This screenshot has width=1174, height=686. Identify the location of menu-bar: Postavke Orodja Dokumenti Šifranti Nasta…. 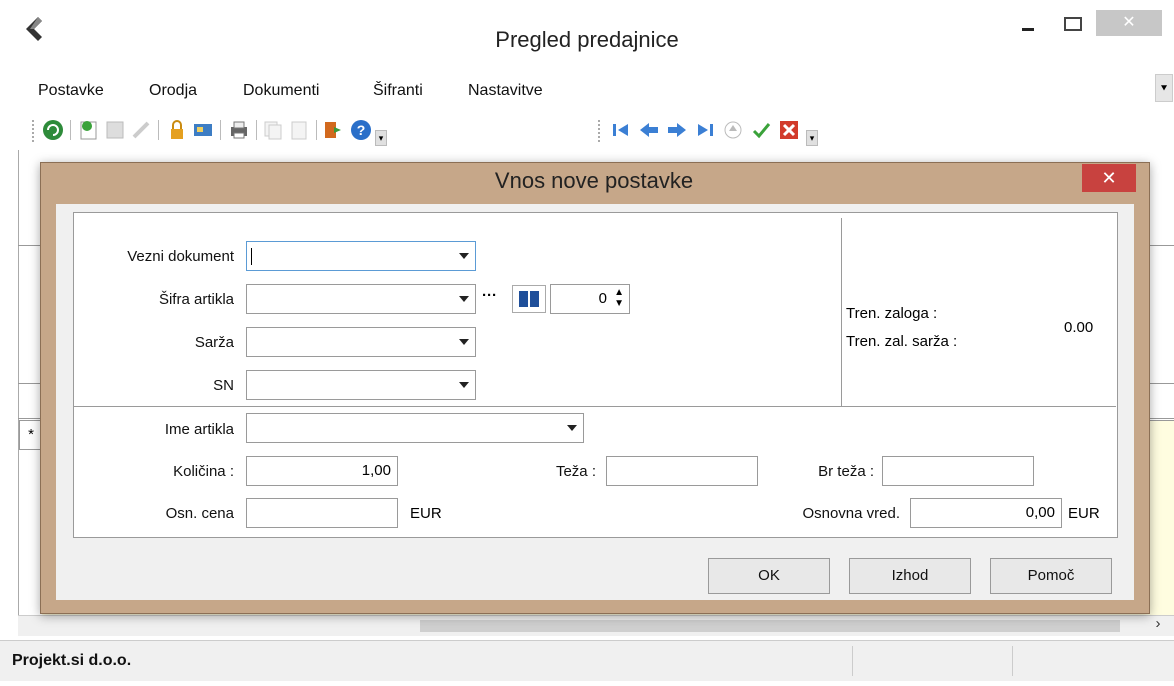
(587, 92).